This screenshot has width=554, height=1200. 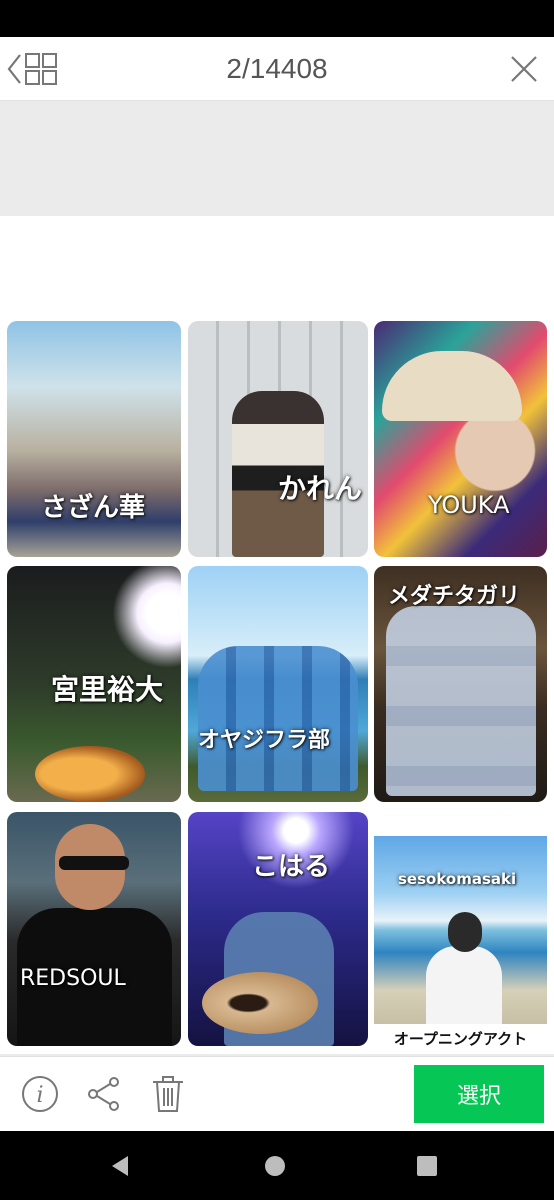 I want to click on tile-medachitagari: メダチタガリ, so click(x=460, y=684).